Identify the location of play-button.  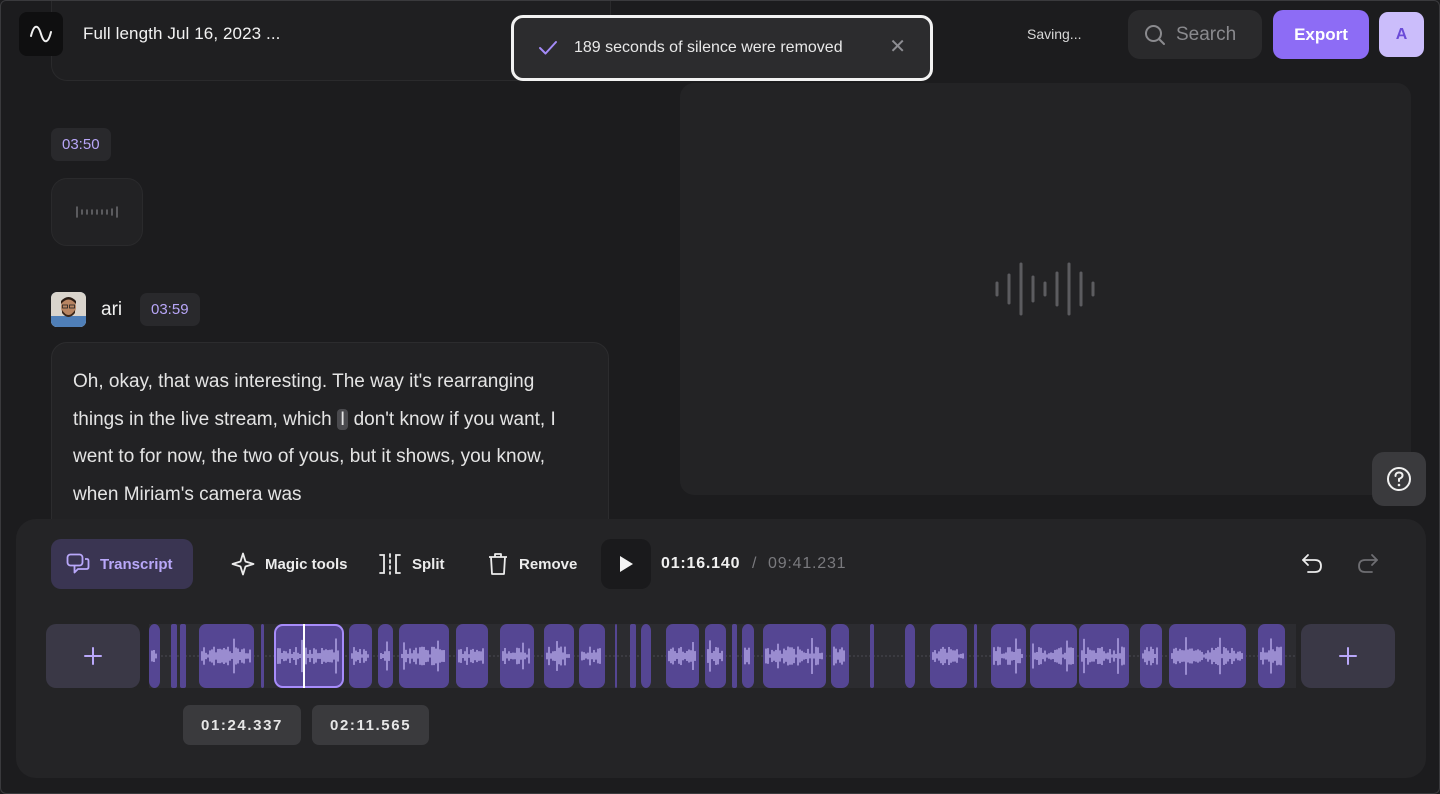
(626, 564).